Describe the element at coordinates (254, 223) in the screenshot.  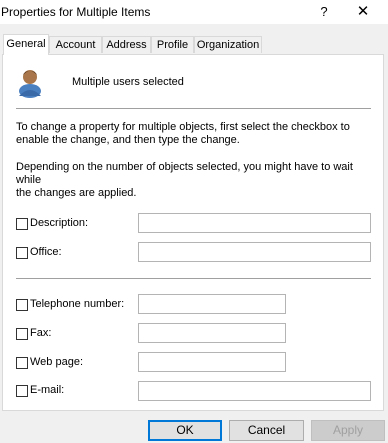
I see `description-field` at that location.